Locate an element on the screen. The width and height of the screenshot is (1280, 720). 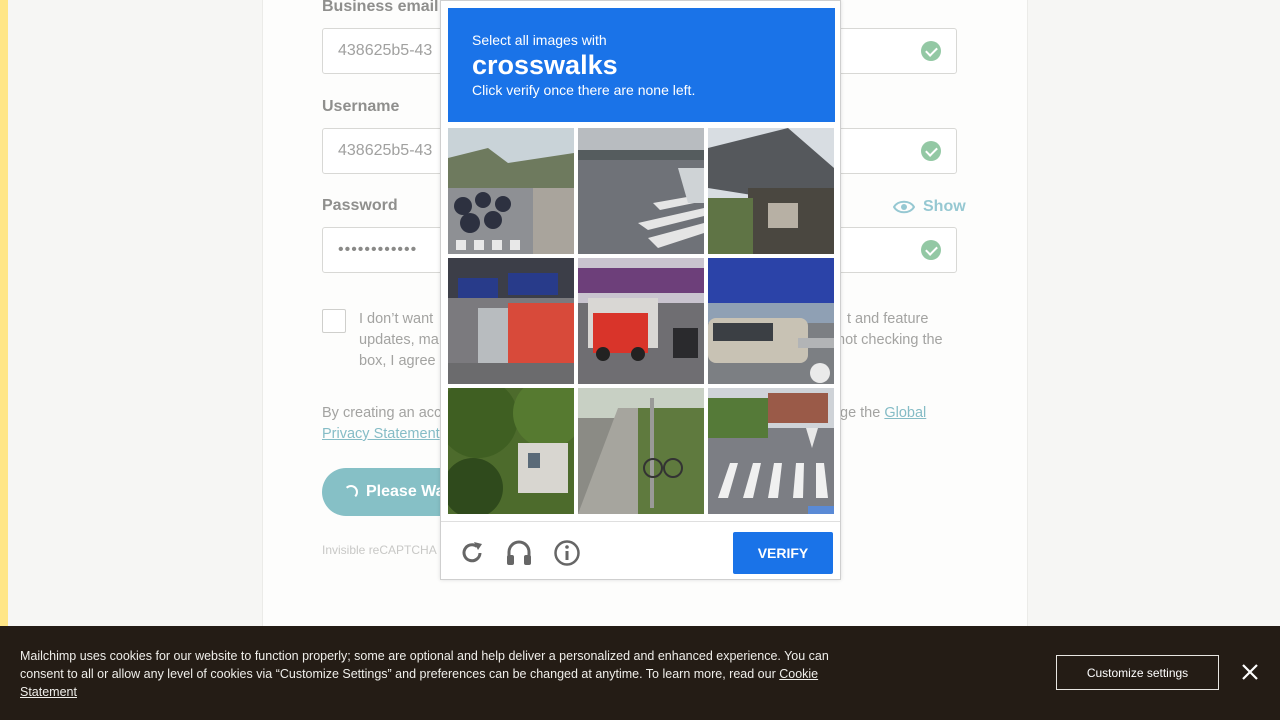
global-privacy-link: Global is located at coordinates (905, 413).